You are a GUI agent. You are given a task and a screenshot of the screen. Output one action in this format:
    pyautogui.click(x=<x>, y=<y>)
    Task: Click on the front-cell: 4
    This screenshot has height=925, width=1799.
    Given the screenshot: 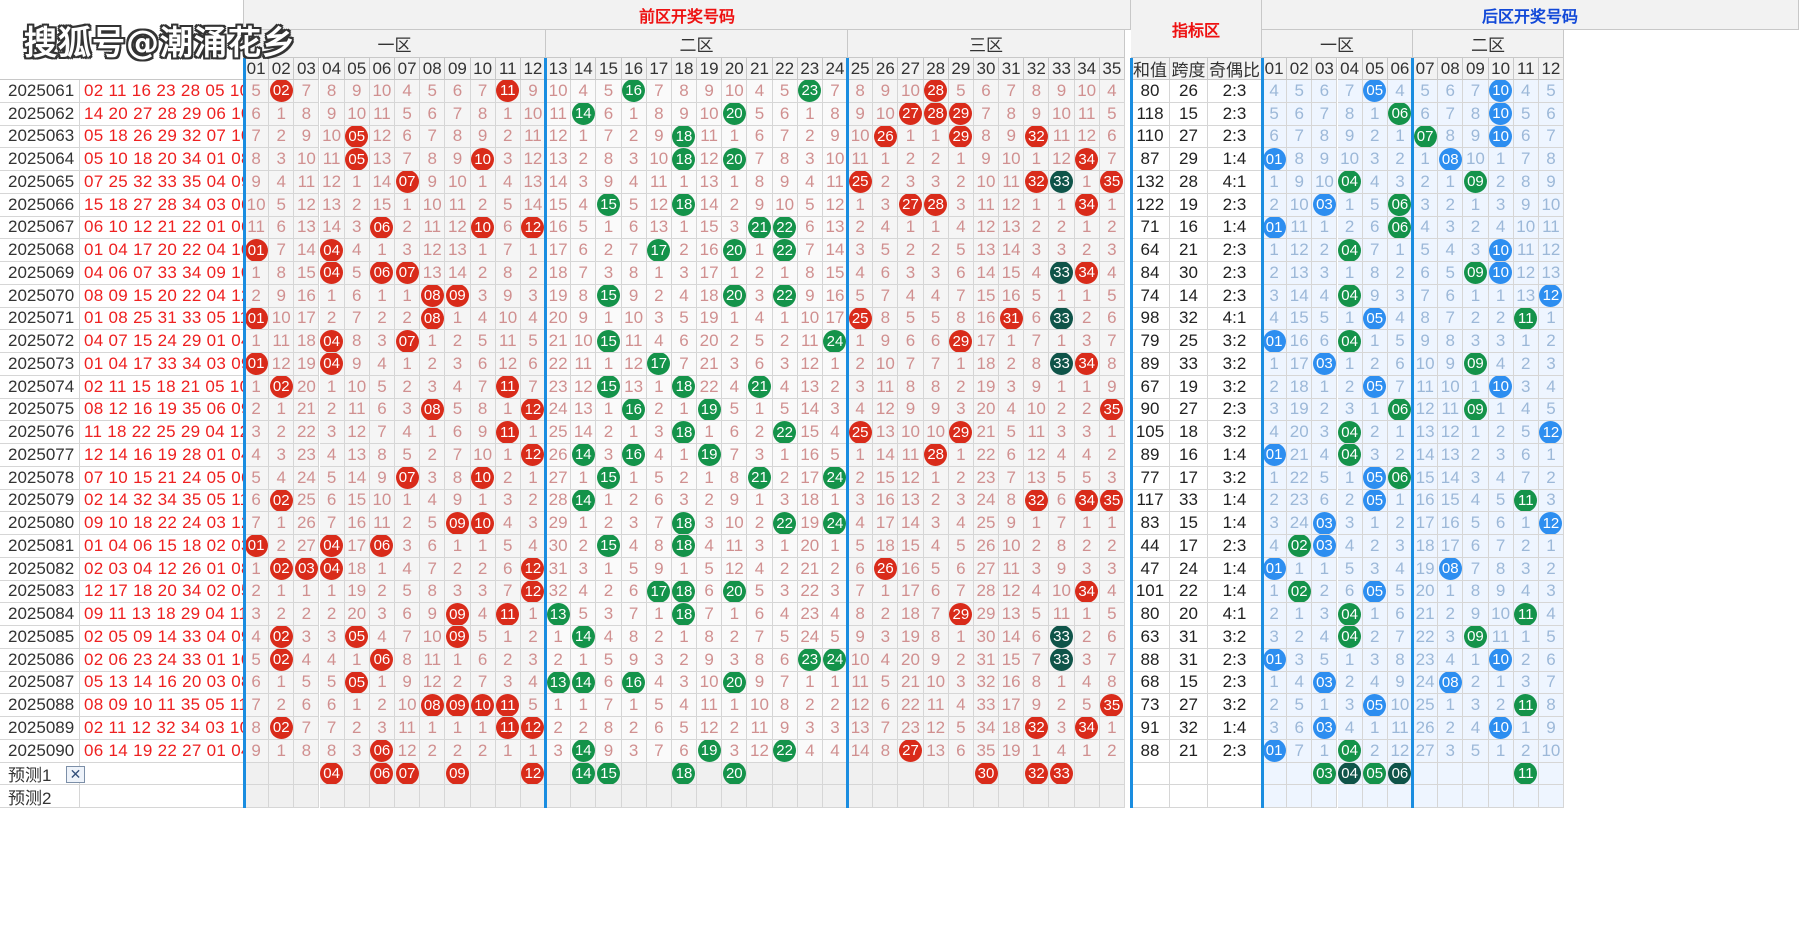 What is the action you would take?
    pyautogui.click(x=1112, y=592)
    